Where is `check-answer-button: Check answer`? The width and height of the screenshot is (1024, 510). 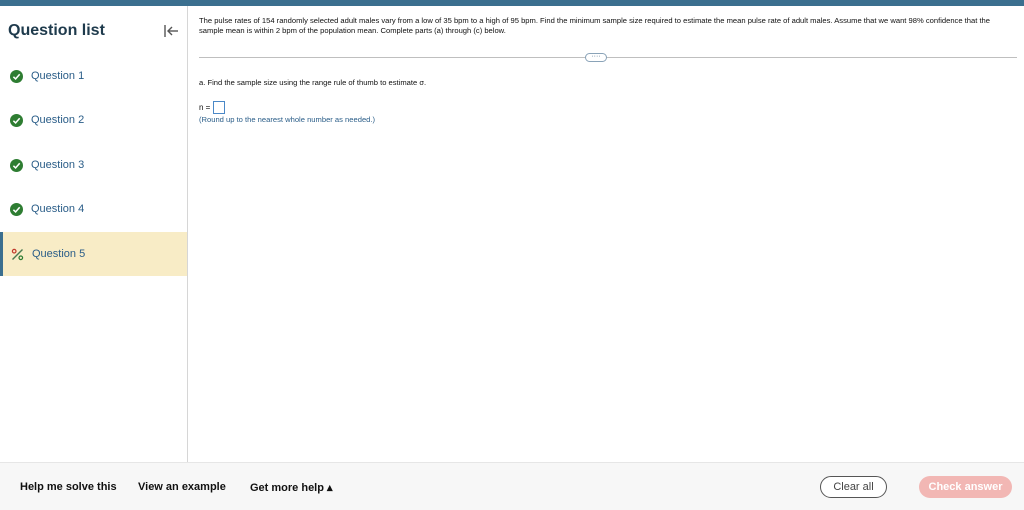
check-answer-button: Check answer is located at coordinates (965, 487).